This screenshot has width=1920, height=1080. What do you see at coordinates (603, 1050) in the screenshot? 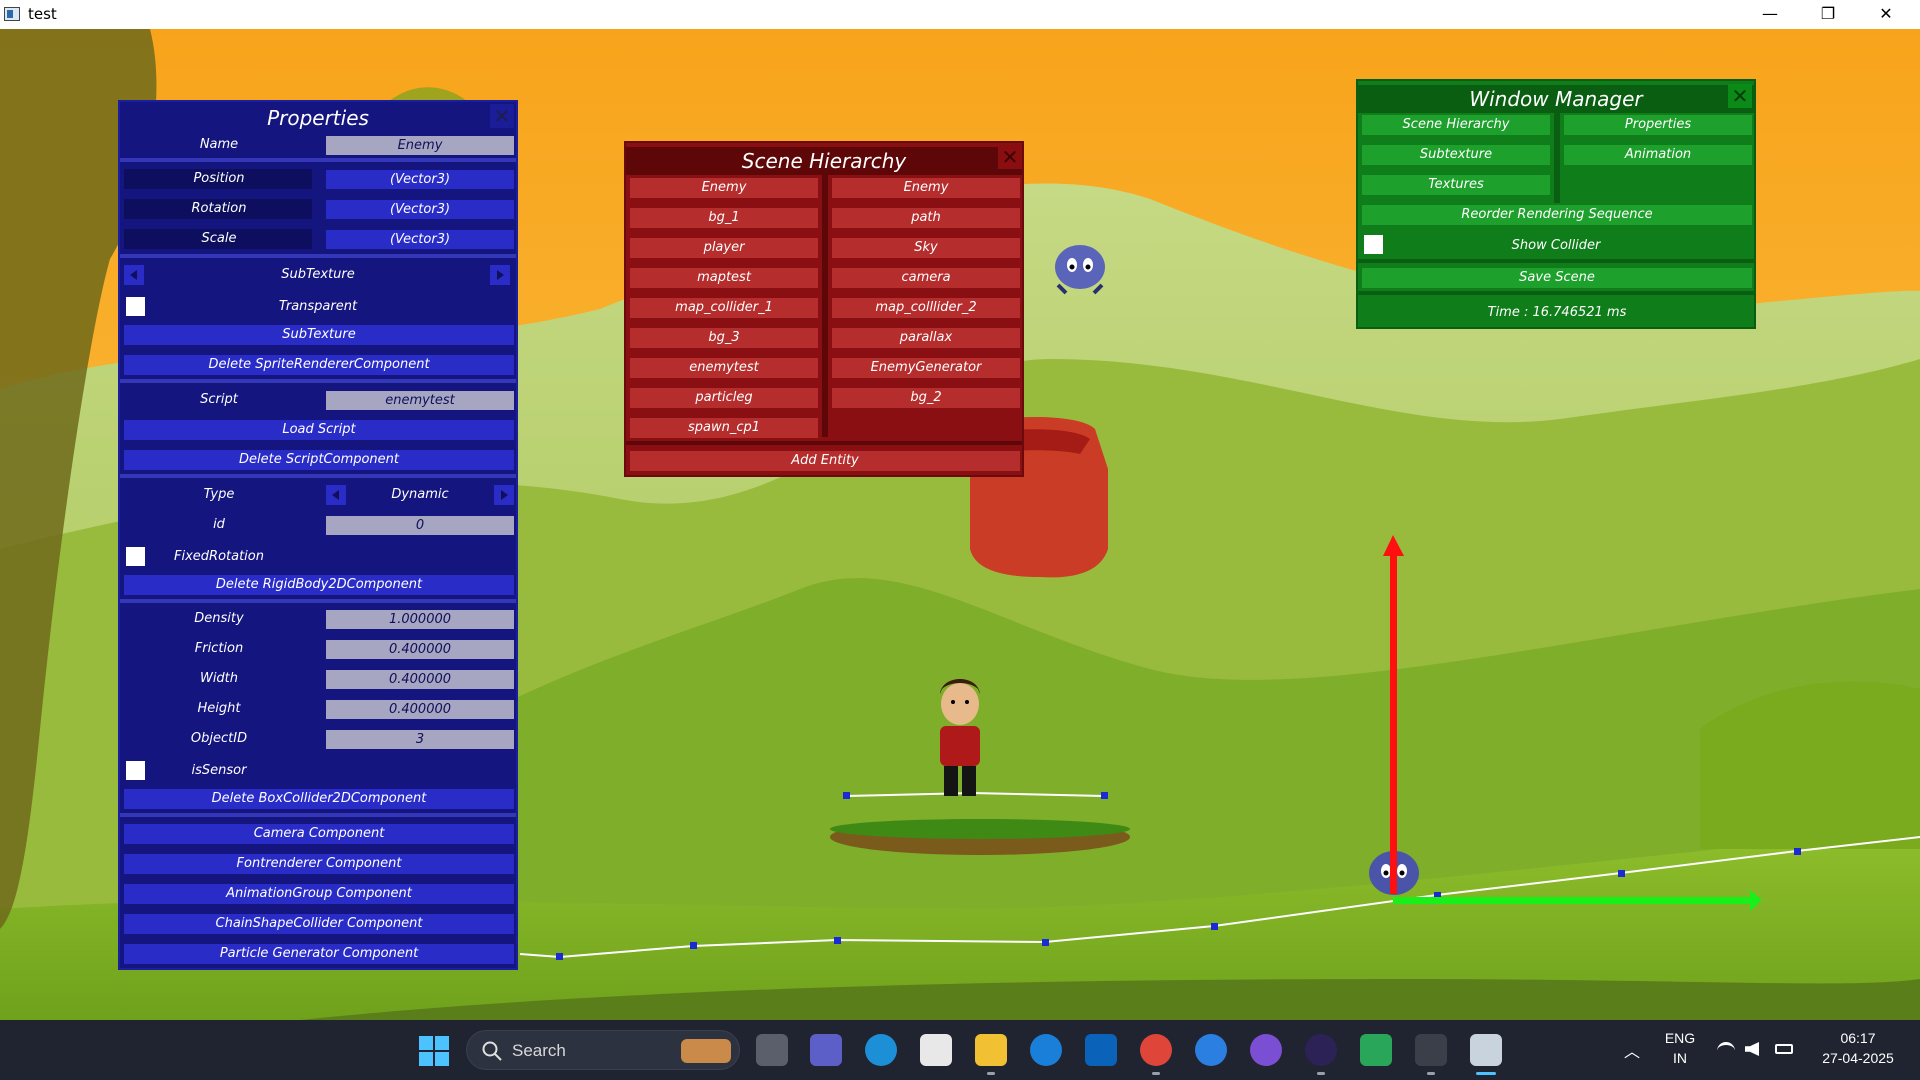
I see `taskbar-search-box: Search` at bounding box center [603, 1050].